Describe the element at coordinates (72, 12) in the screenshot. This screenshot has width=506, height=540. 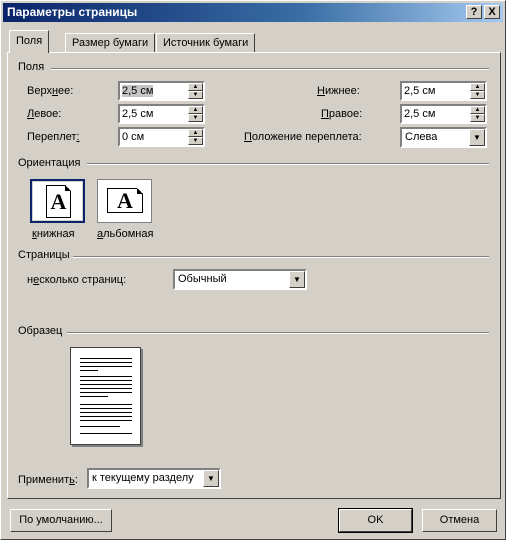
I see `dialog-title: Параметры страницы` at that location.